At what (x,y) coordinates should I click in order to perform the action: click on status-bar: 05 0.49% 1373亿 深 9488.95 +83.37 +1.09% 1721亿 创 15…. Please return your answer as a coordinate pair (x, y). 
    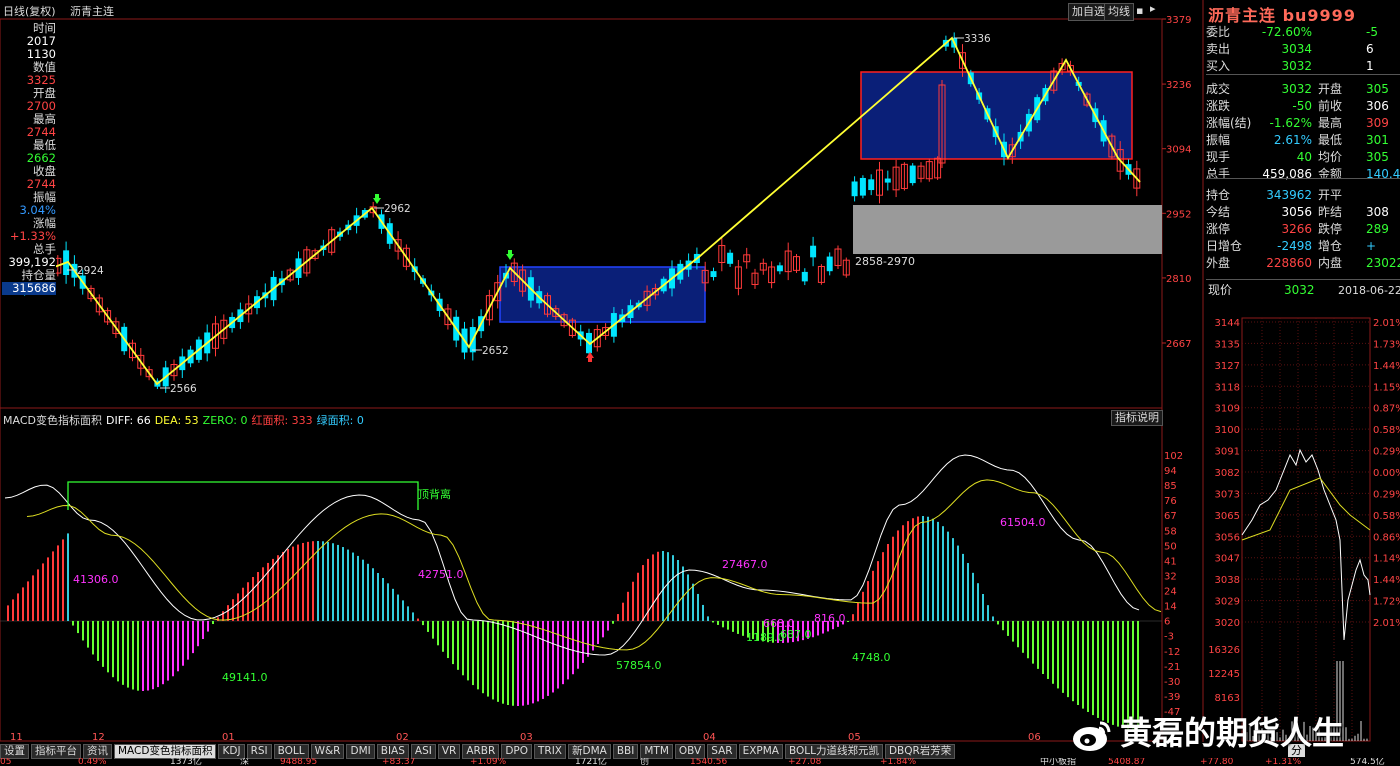
    Looking at the image, I should click on (700, 762).